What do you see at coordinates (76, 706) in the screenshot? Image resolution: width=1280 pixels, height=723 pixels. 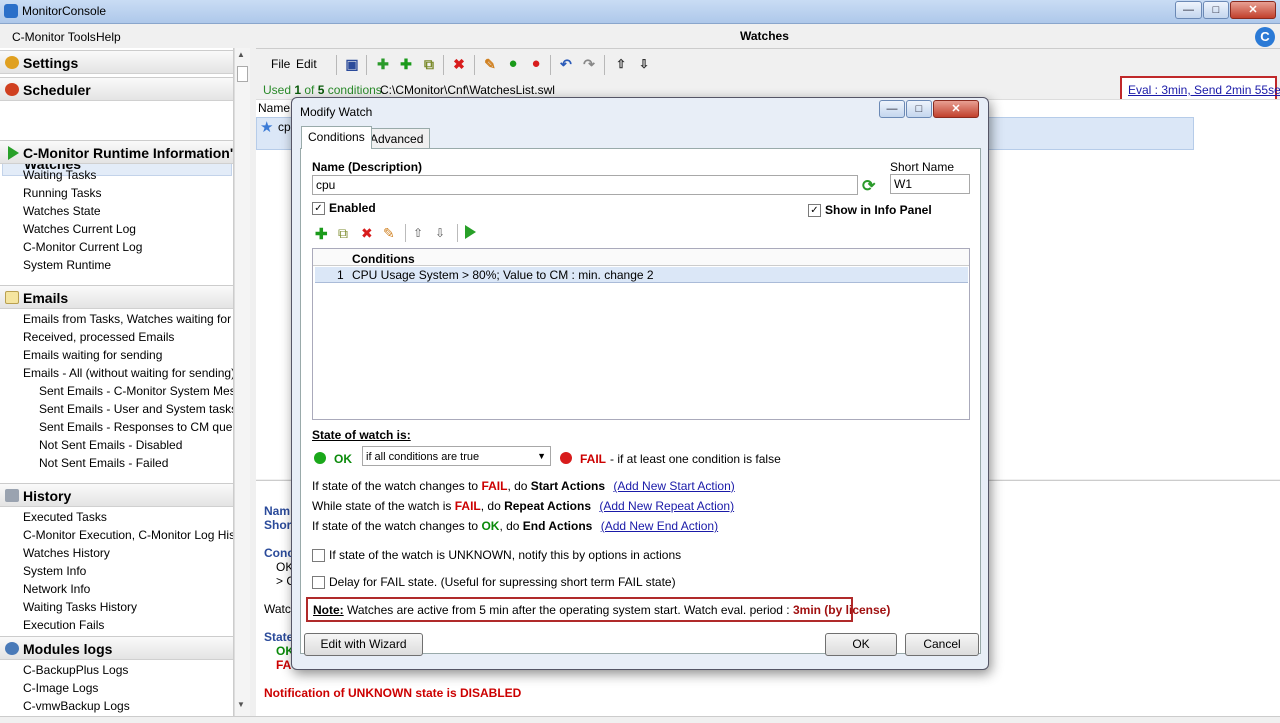 I see `sidebar-item-cvmwbackup-logs: C-vmwBackup Logs` at bounding box center [76, 706].